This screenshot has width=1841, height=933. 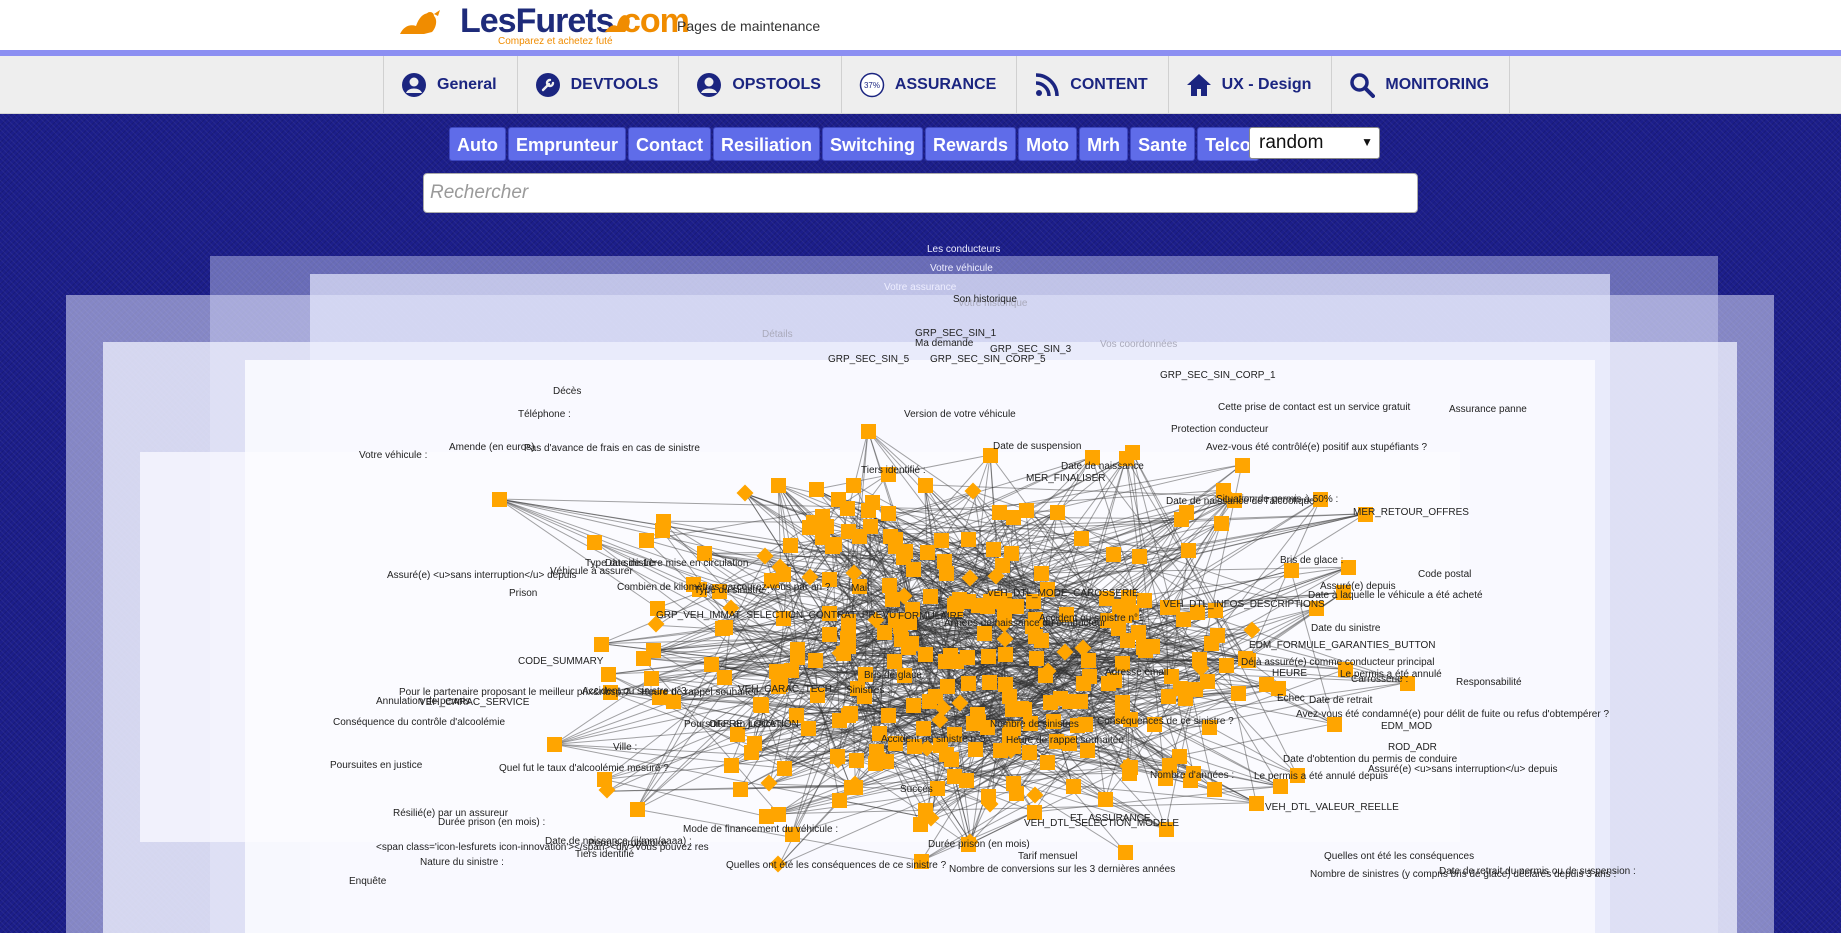 What do you see at coordinates (760, 84) in the screenshot?
I see `nav-item-opstools: OPSTOOLS` at bounding box center [760, 84].